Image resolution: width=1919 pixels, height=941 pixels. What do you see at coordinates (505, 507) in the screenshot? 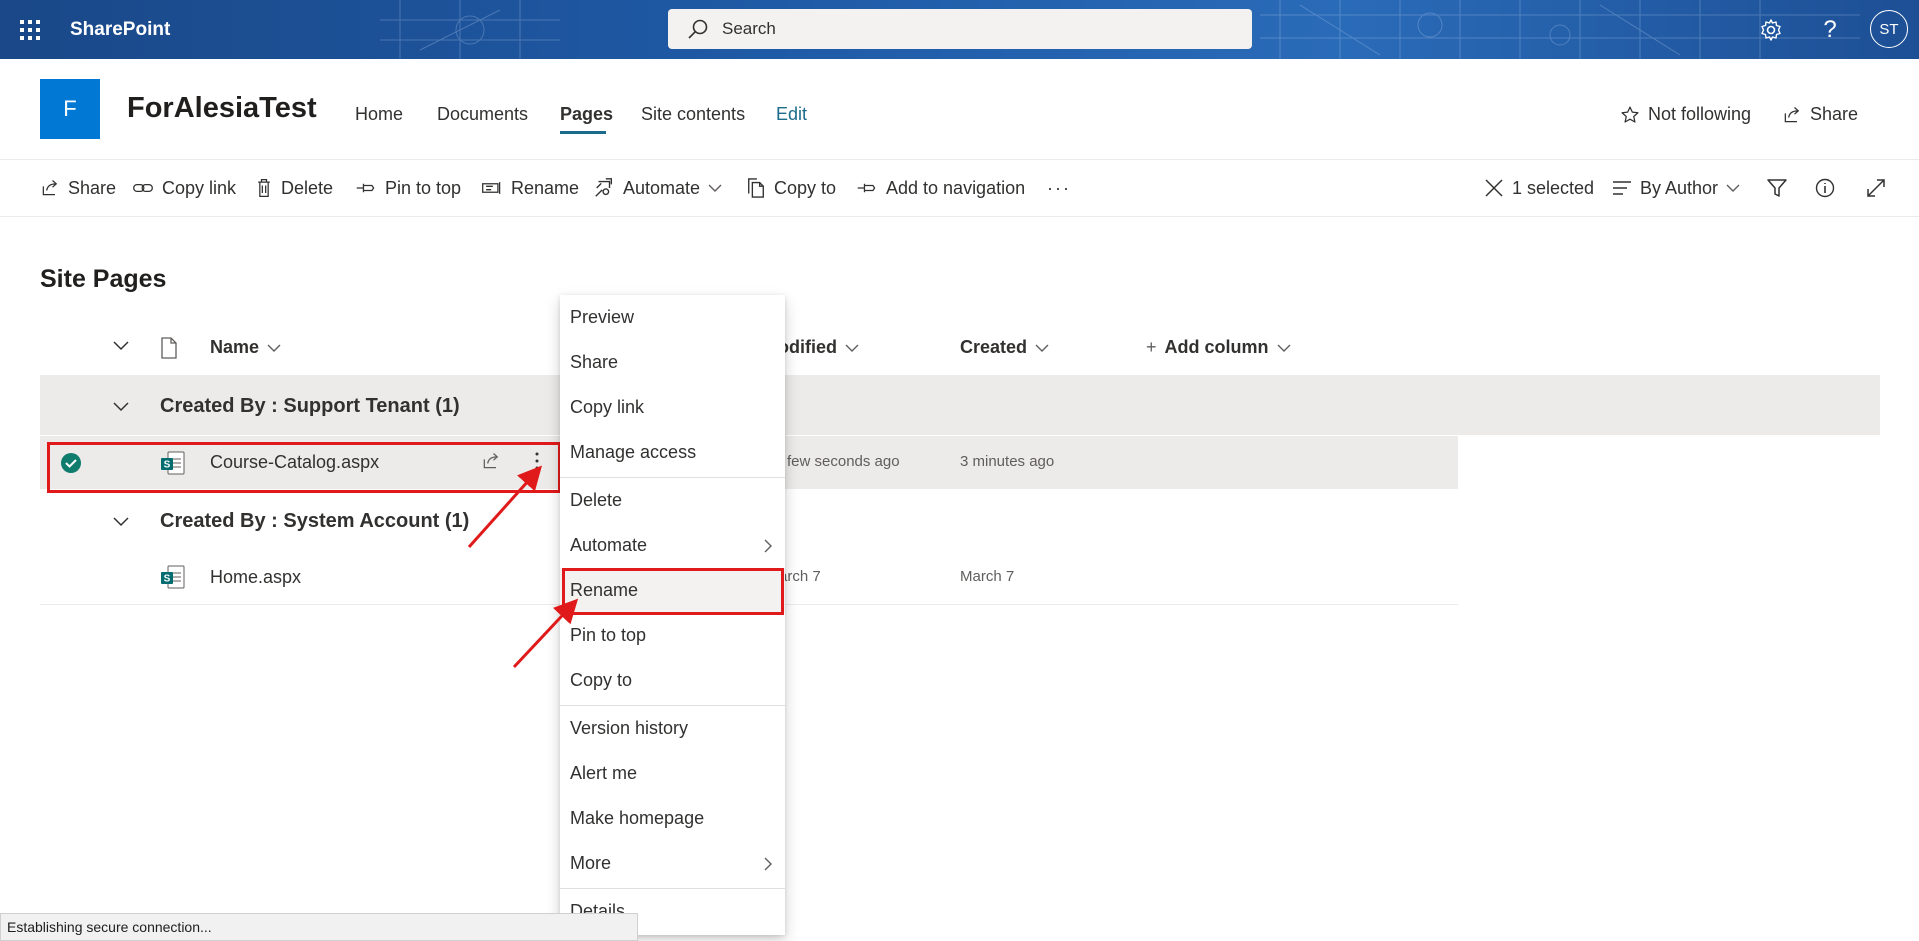
I see `arrow-to-more-actions` at bounding box center [505, 507].